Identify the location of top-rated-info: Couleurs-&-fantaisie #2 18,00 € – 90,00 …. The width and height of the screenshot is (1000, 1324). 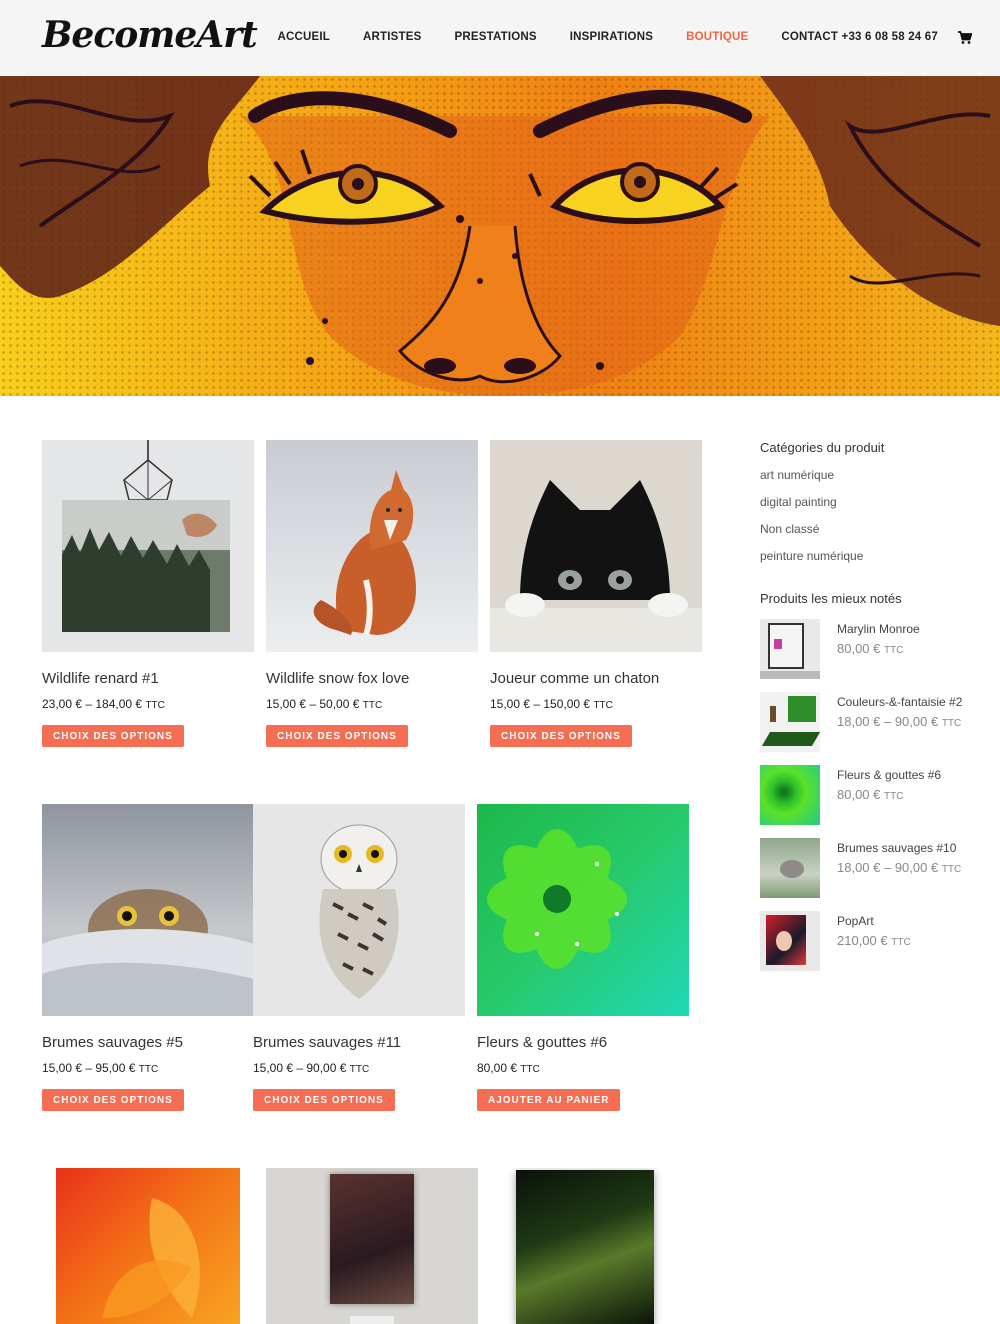
(899, 723).